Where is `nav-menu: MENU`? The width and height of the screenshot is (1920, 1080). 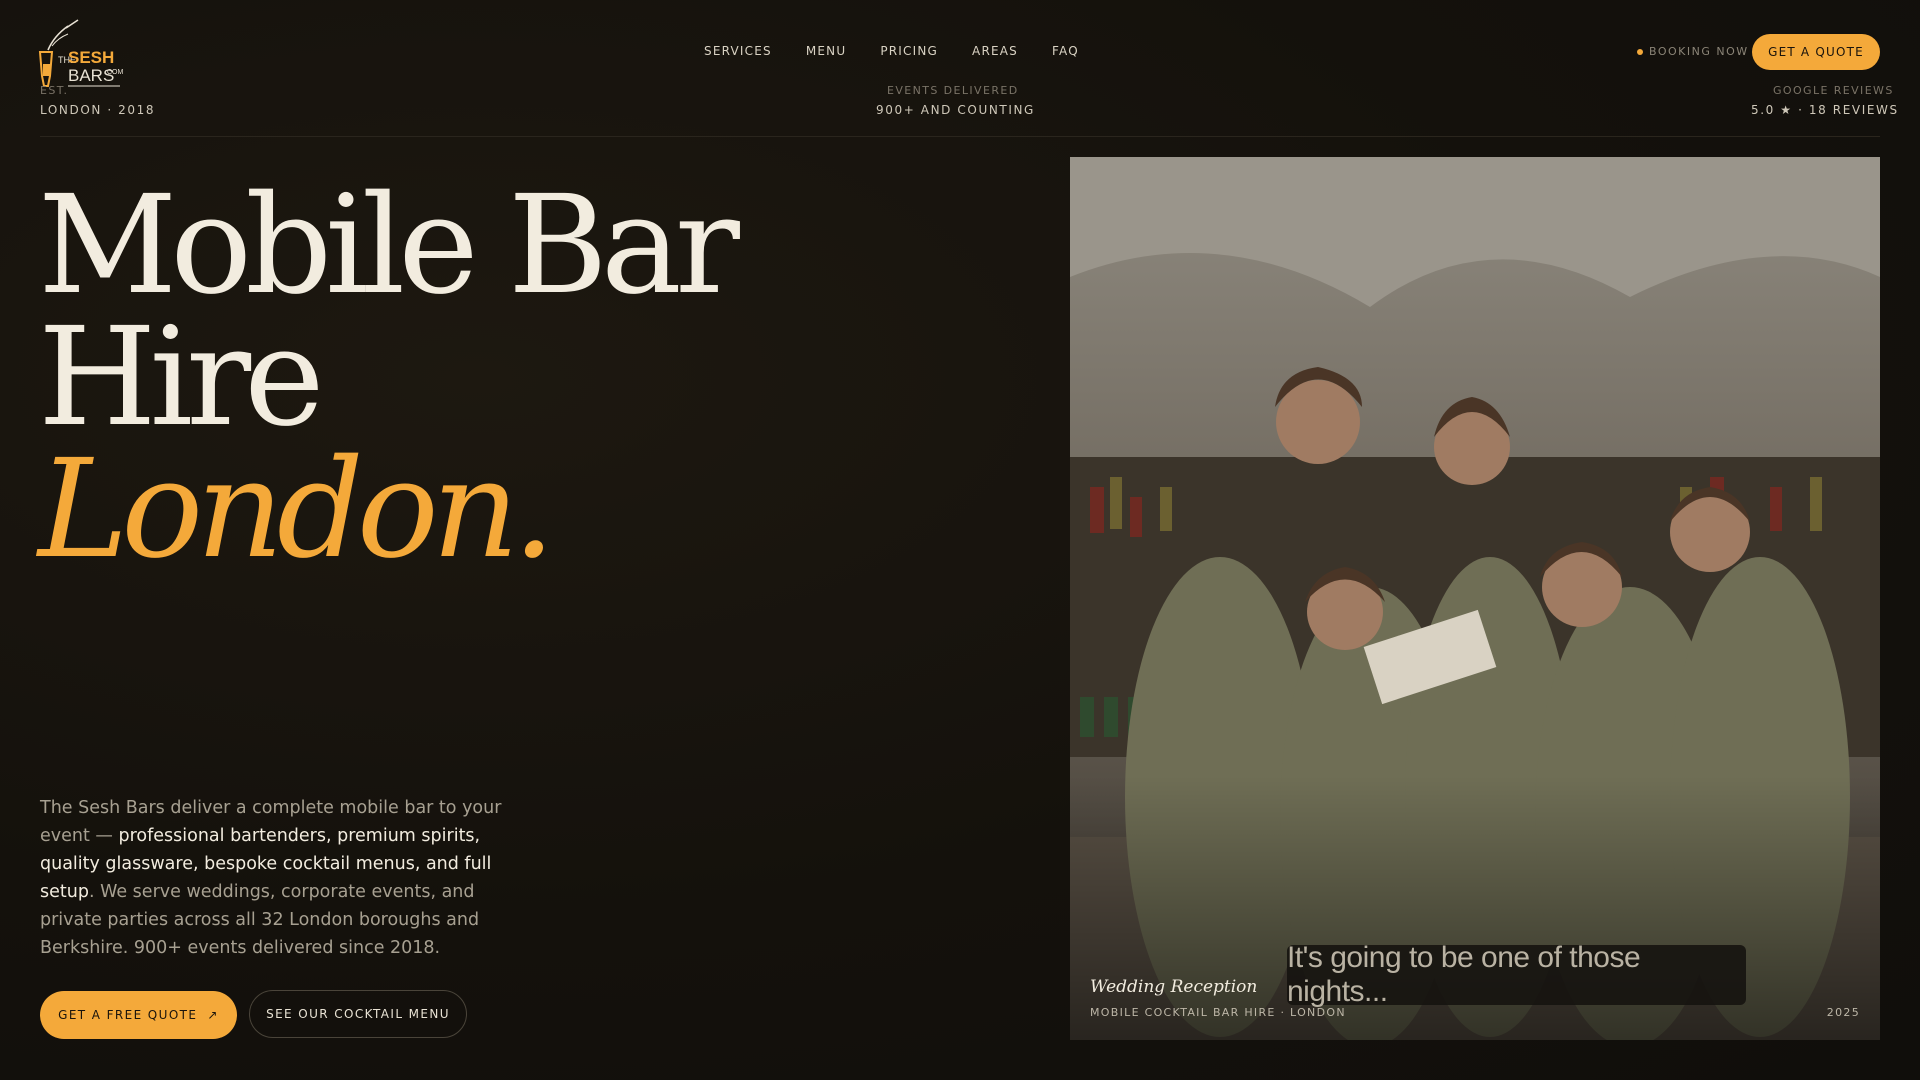 nav-menu: MENU is located at coordinates (826, 51).